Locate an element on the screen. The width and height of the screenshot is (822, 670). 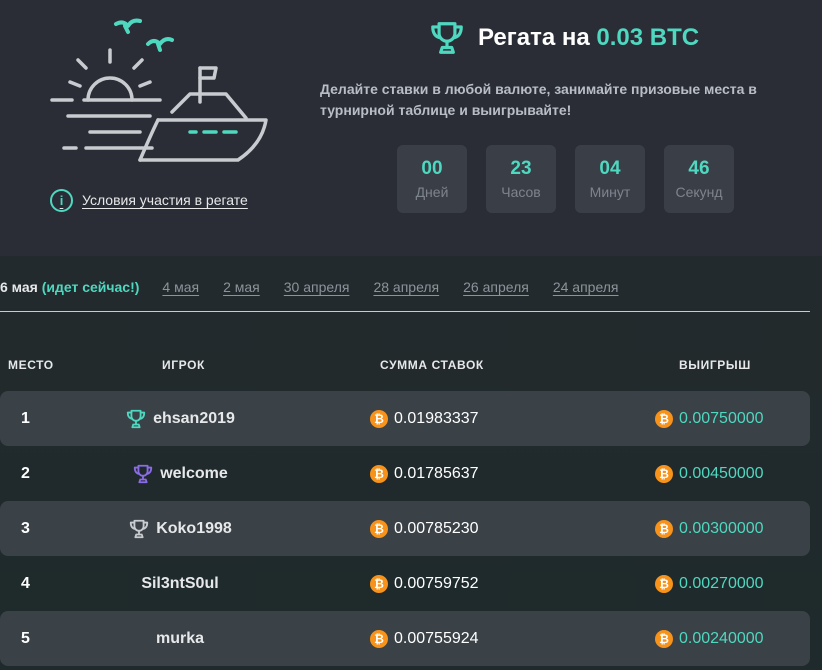
row-player: Sil3ntS0ul is located at coordinates (180, 583).